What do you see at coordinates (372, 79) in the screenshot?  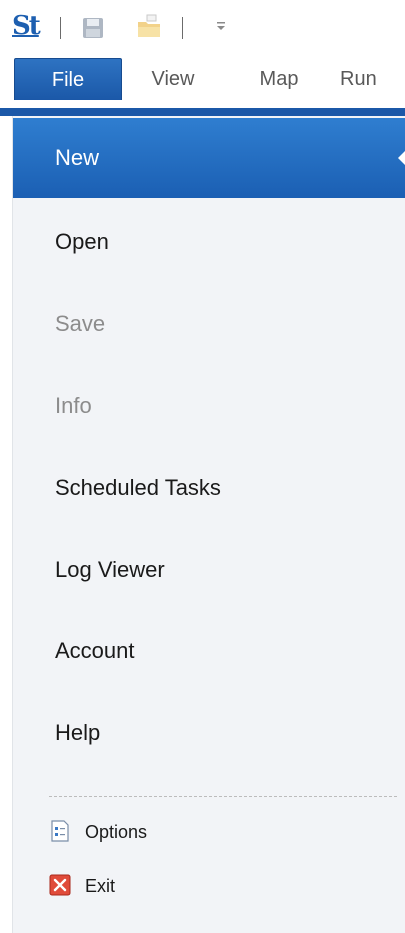 I see `tab-run: Run` at bounding box center [372, 79].